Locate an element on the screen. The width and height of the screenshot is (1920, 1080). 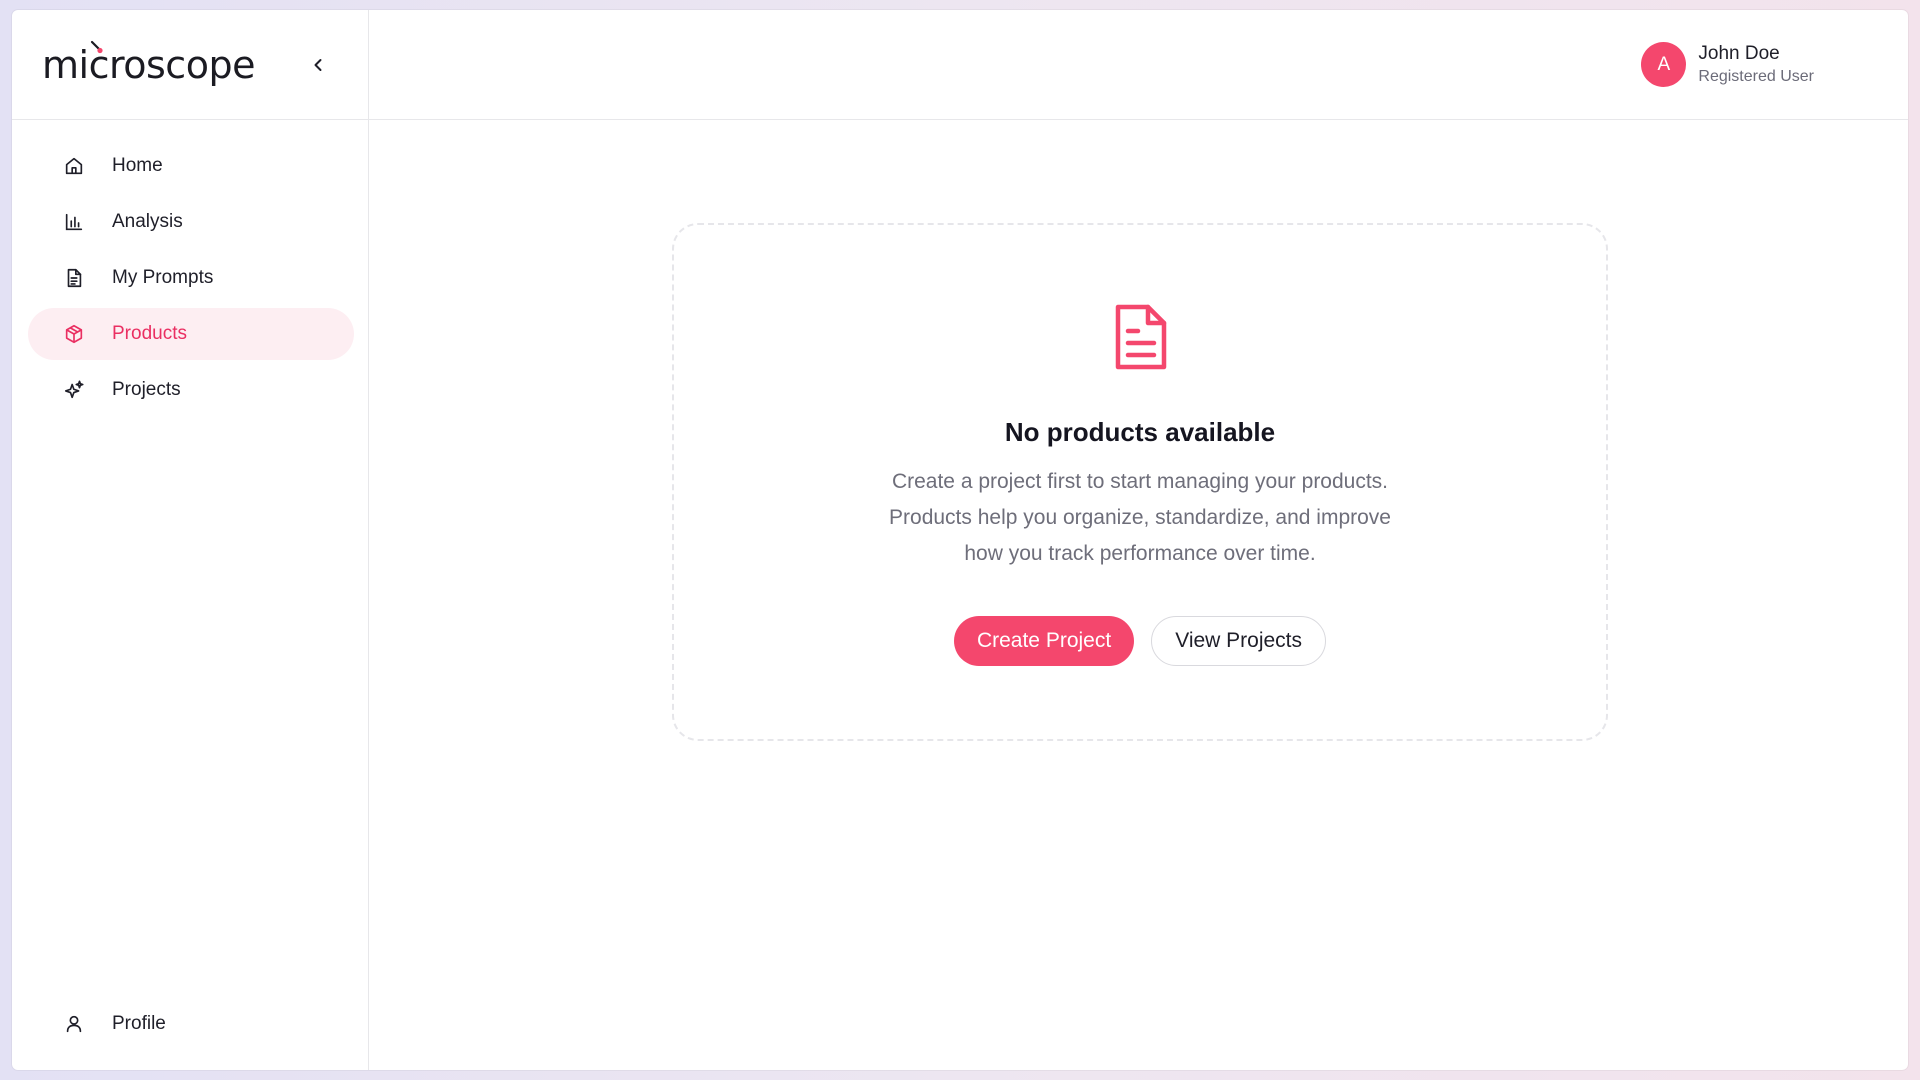
view-projects-button: View Projects is located at coordinates (1239, 641).